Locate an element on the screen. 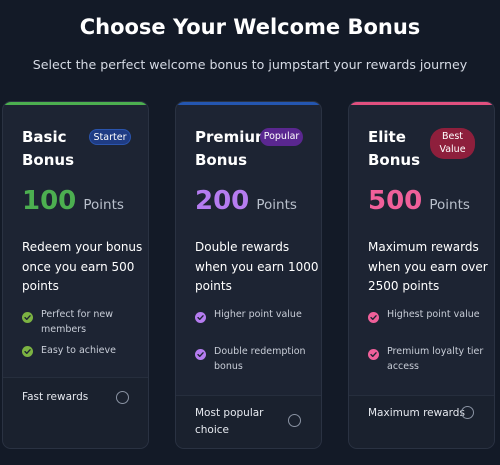 The width and height of the screenshot is (500, 465). footer-label: Most popular choice is located at coordinates (229, 421).